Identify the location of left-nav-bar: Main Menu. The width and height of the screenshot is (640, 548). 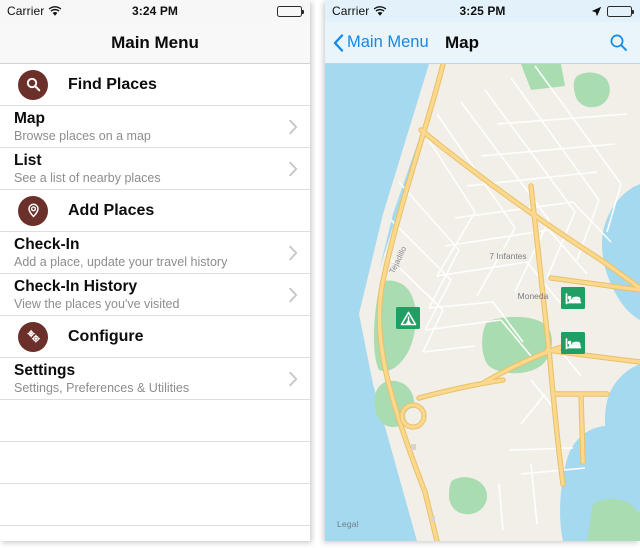
(155, 43).